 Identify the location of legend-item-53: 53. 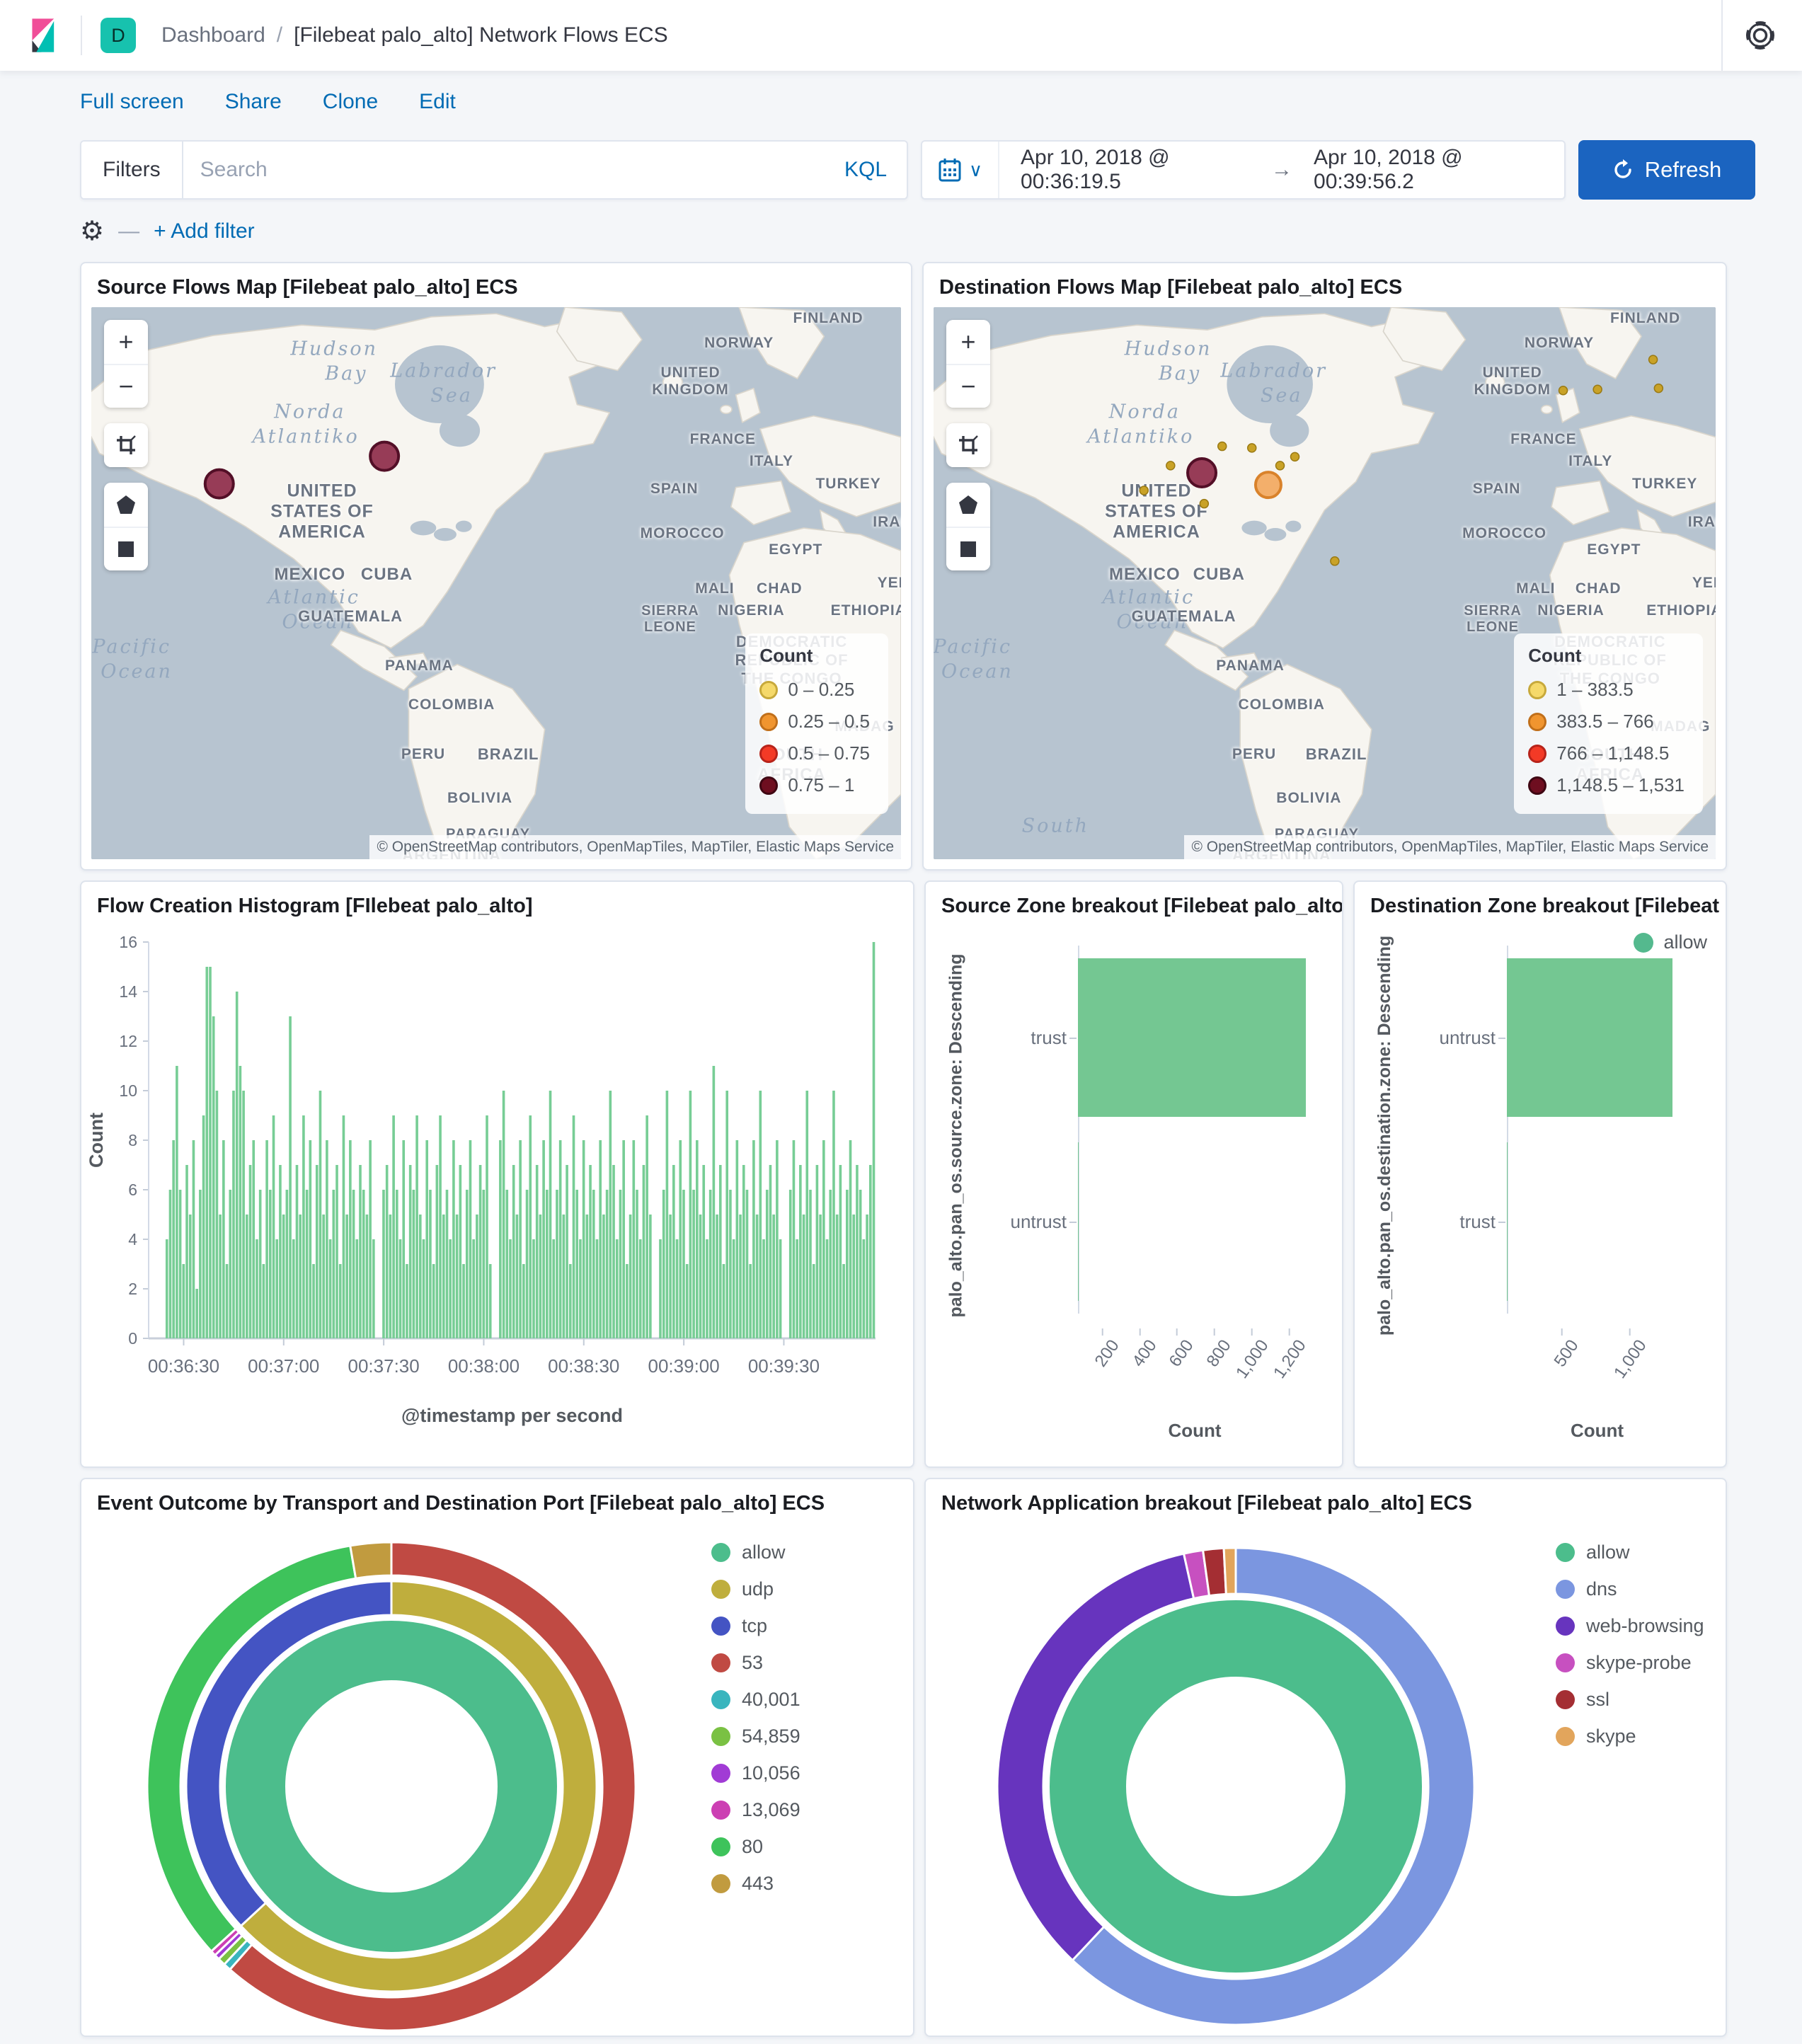
(755, 1663).